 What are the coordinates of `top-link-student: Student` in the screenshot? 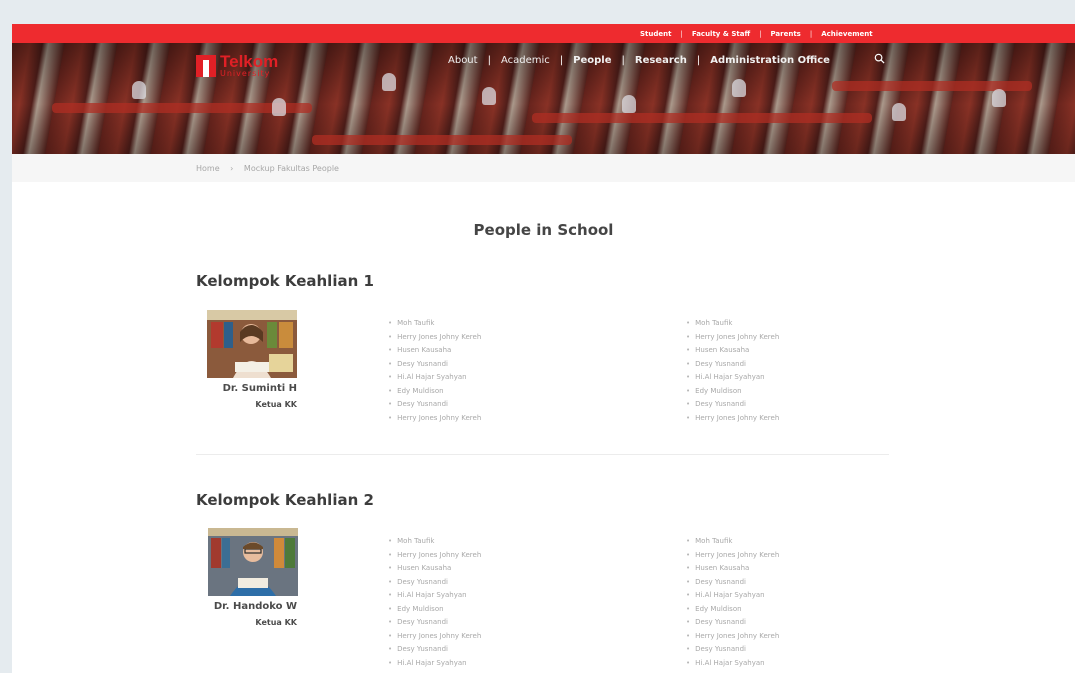 It's located at (655, 34).